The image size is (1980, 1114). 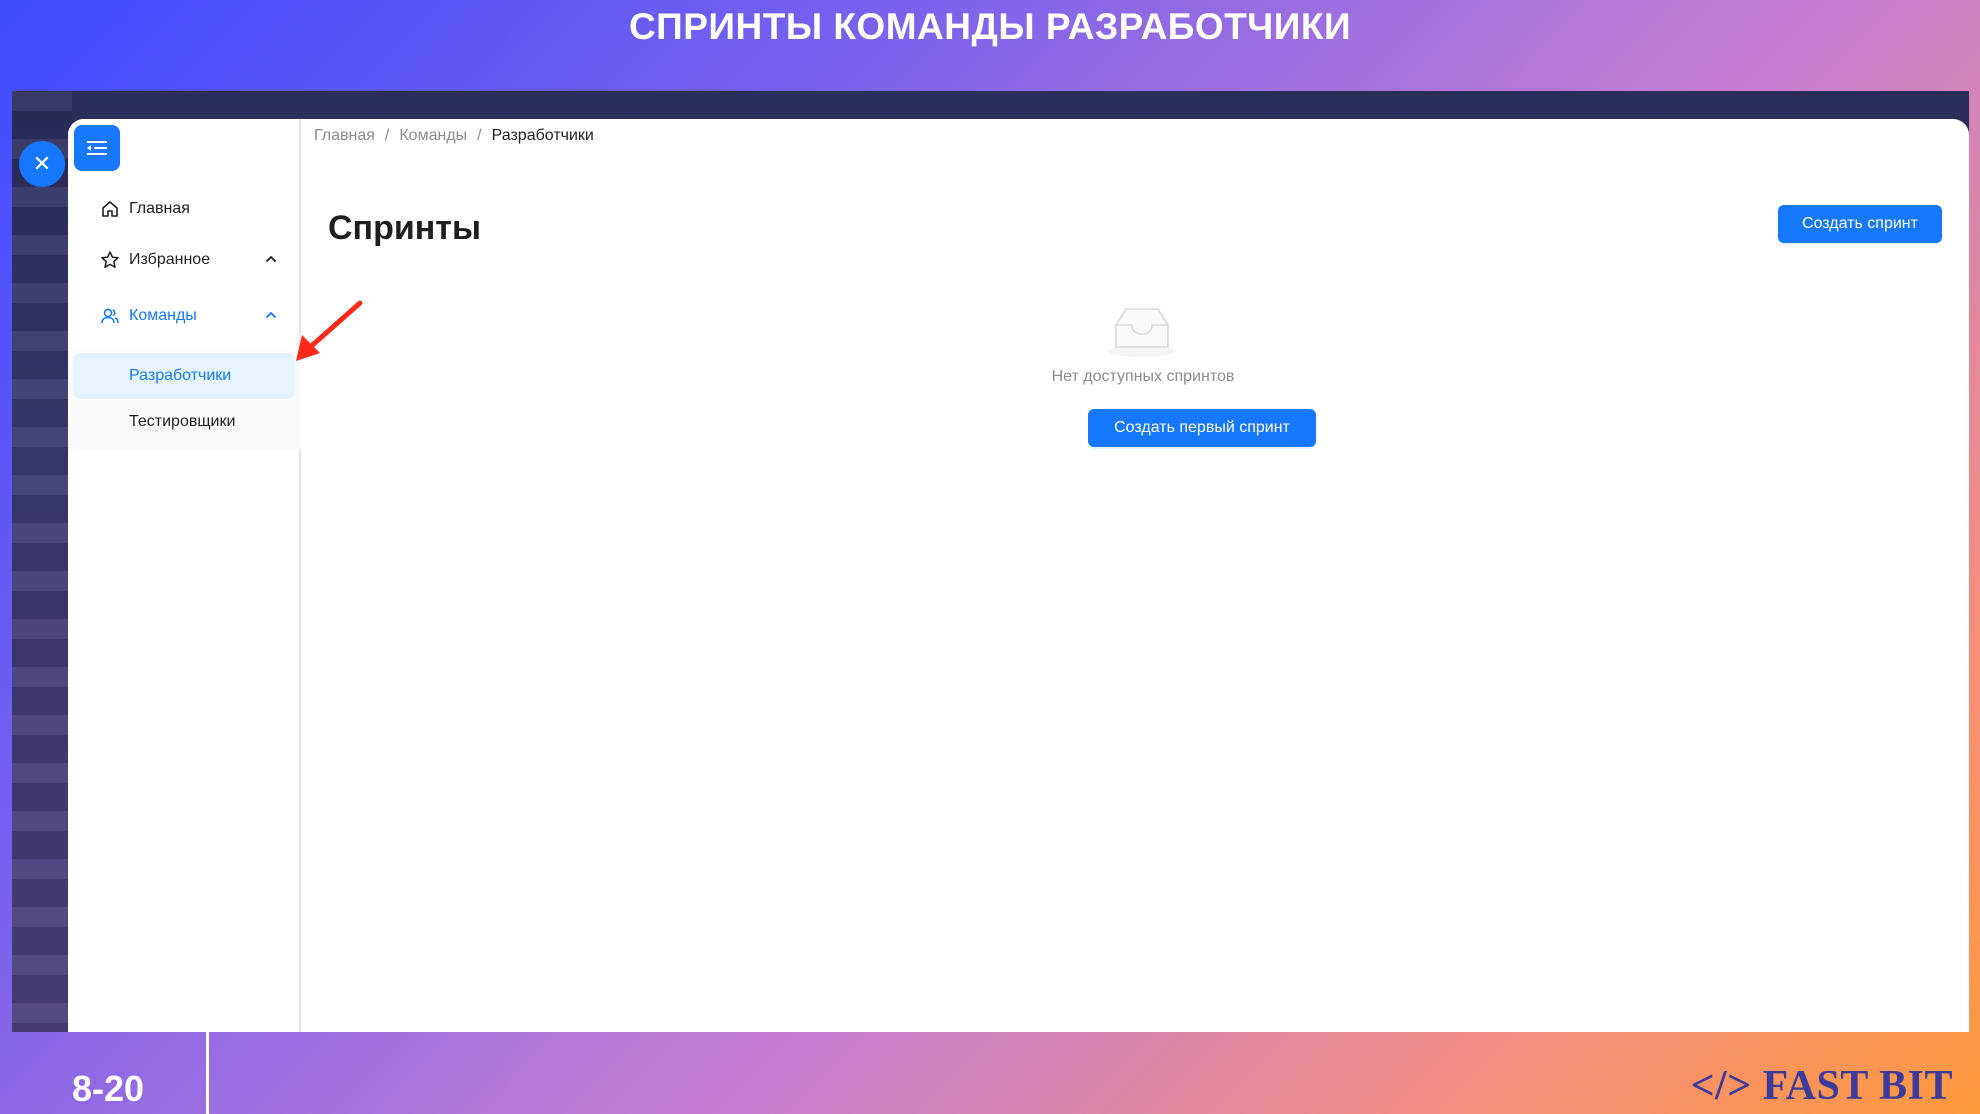 What do you see at coordinates (180, 375) in the screenshot?
I see `sidebar-item-label: Разработчики` at bounding box center [180, 375].